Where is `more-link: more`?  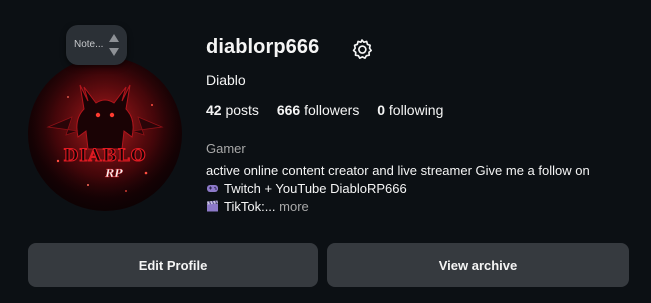 more-link: more is located at coordinates (294, 206).